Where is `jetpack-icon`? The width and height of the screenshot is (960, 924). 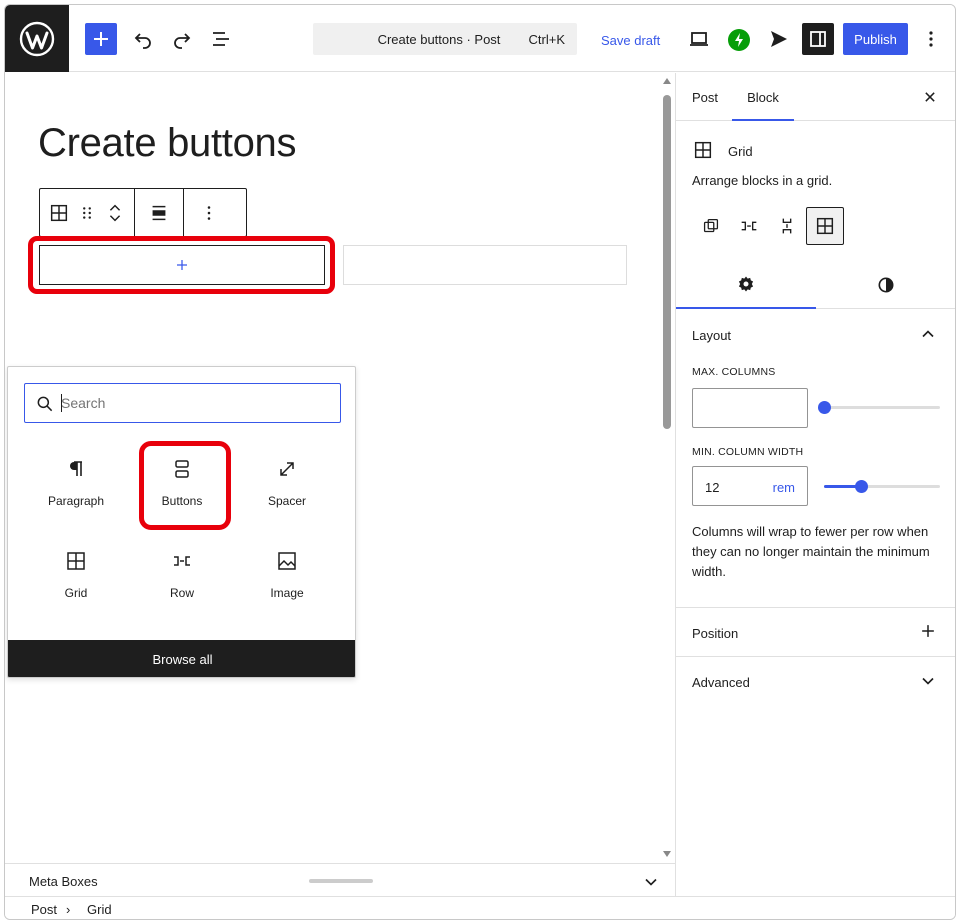
jetpack-icon is located at coordinates (739, 40).